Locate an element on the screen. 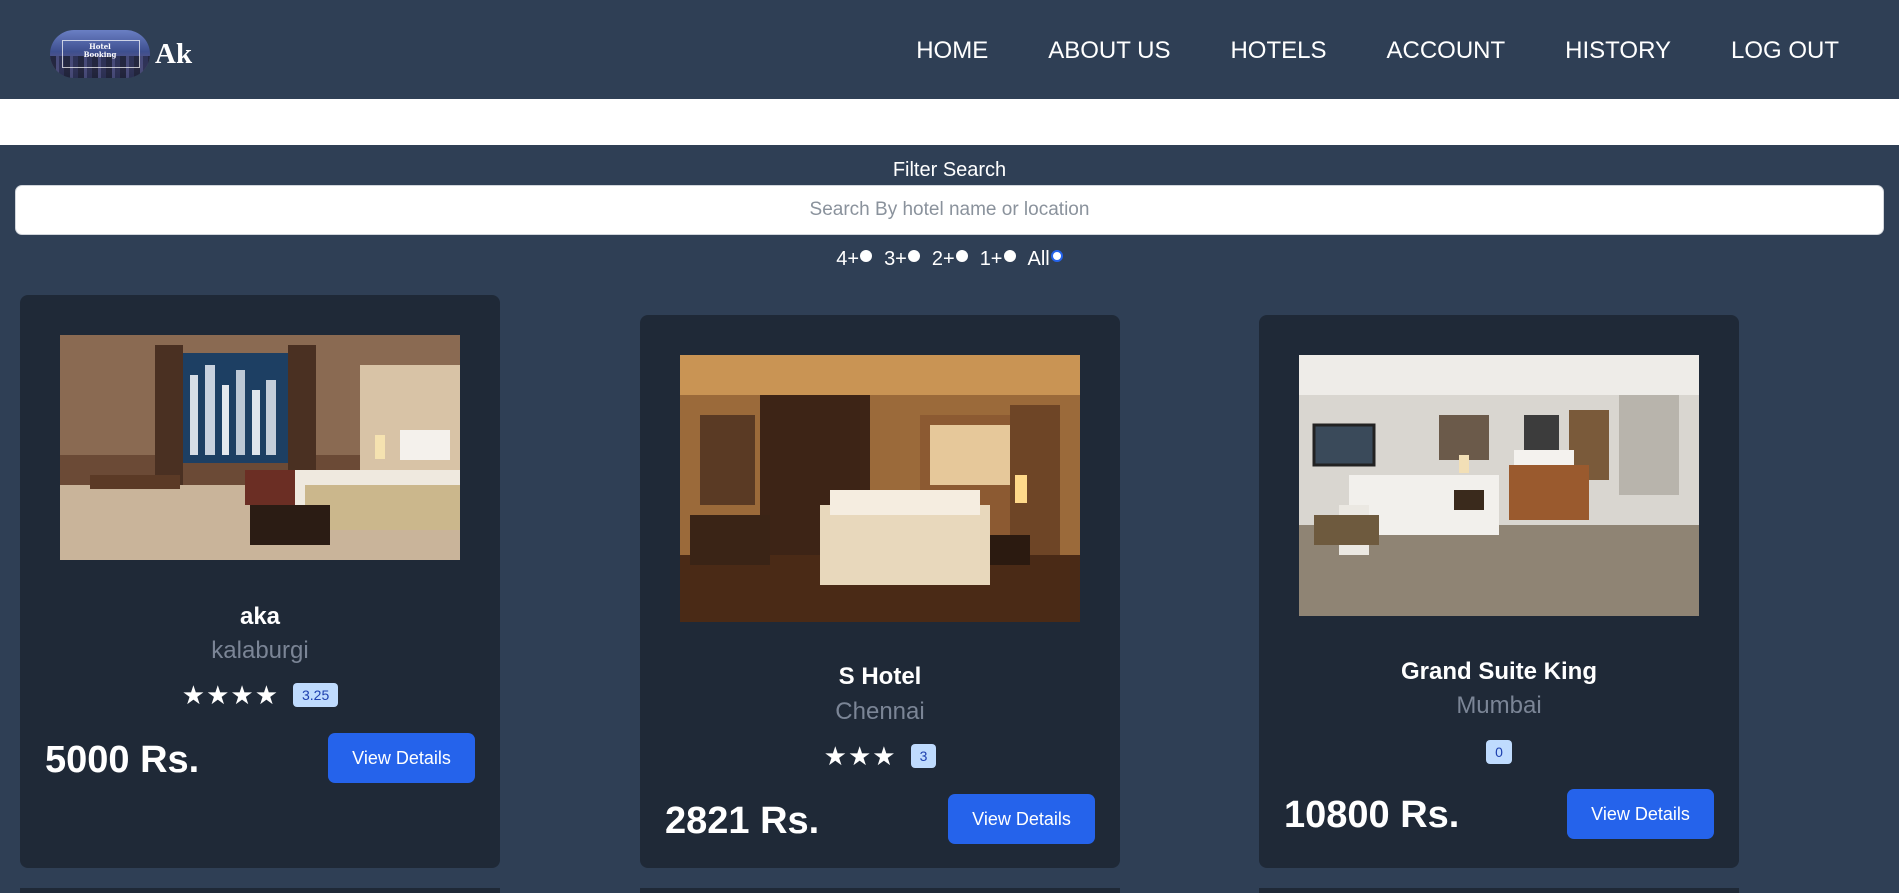 Image resolution: width=1899 pixels, height=893 pixels. star-icon-group: ★★★ is located at coordinates (860, 756).